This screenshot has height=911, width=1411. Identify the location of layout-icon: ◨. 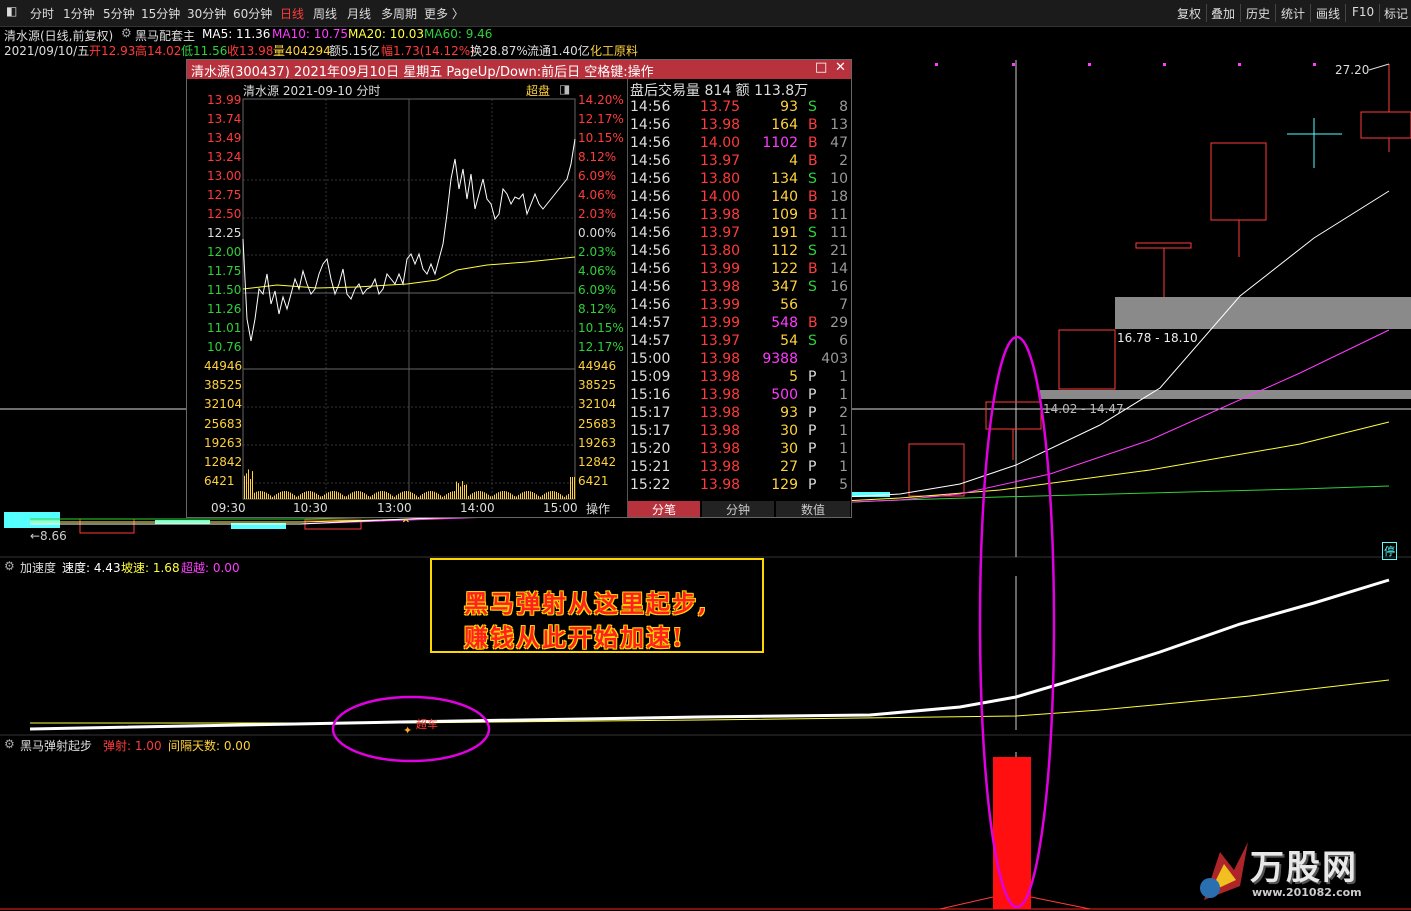
(564, 89).